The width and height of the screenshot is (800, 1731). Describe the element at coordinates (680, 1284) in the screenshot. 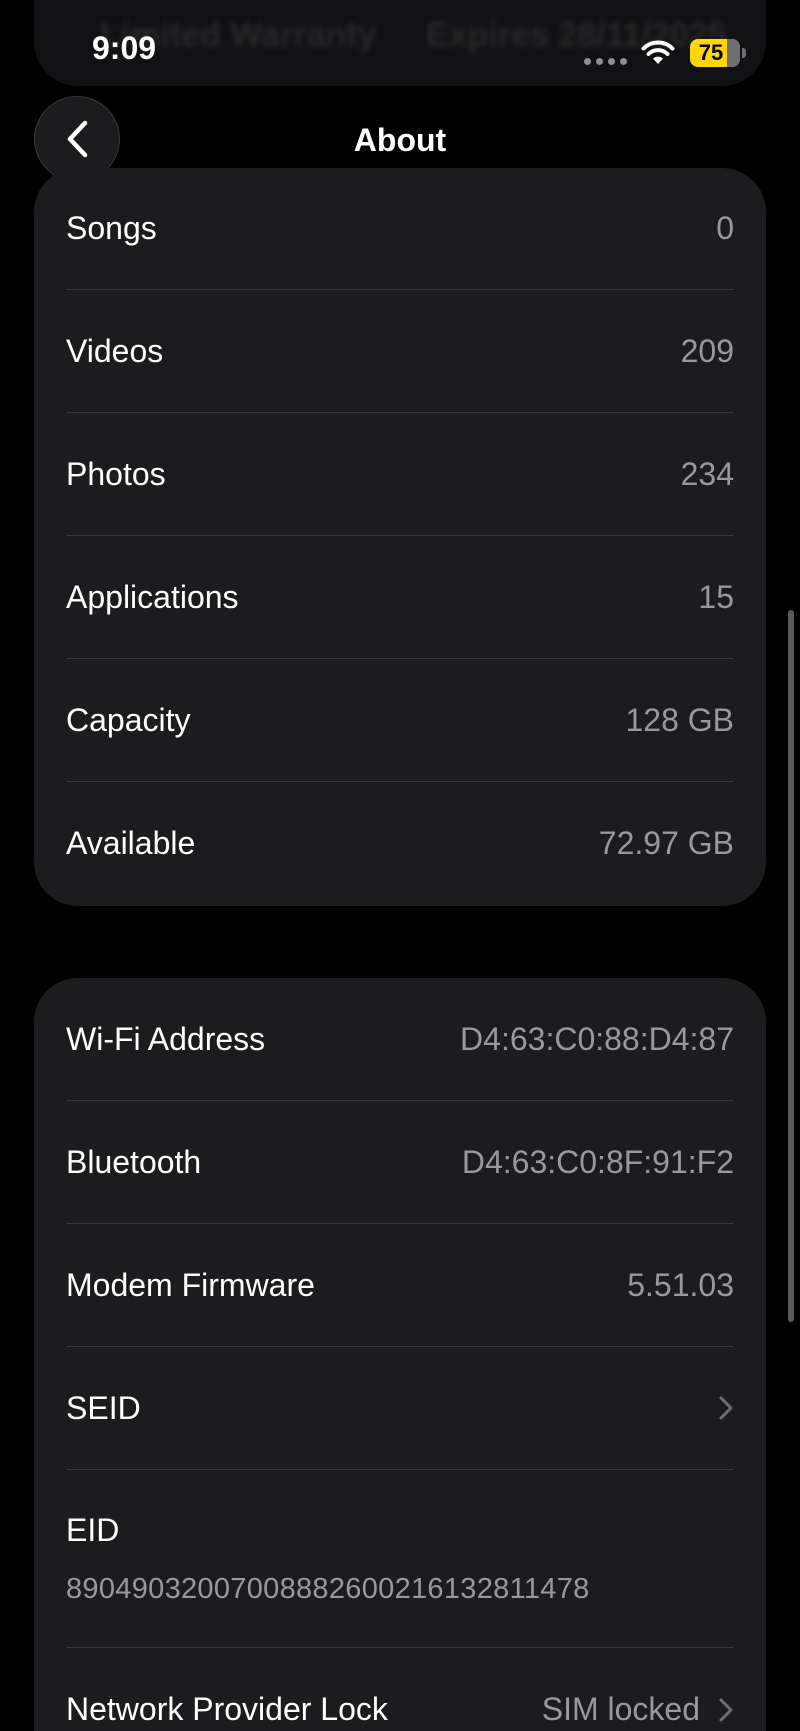

I see `row-value: 5.51.03` at that location.